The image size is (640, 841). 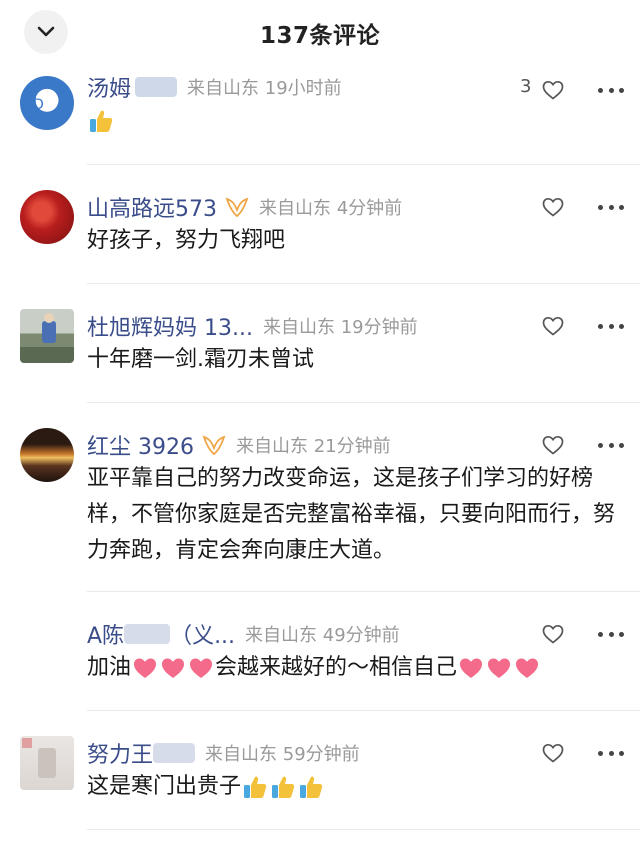 What do you see at coordinates (186, 240) in the screenshot?
I see `comment-text: 好孩子，努力飞翔吧` at bounding box center [186, 240].